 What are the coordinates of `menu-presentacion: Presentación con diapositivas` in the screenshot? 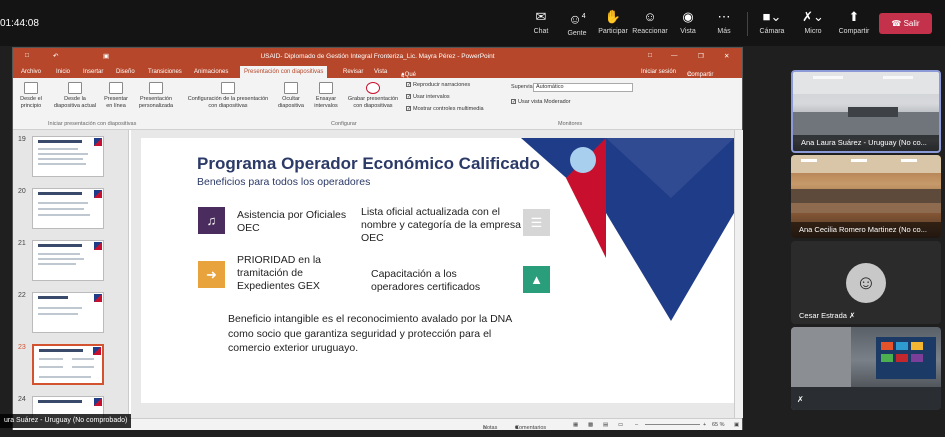 It's located at (284, 72).